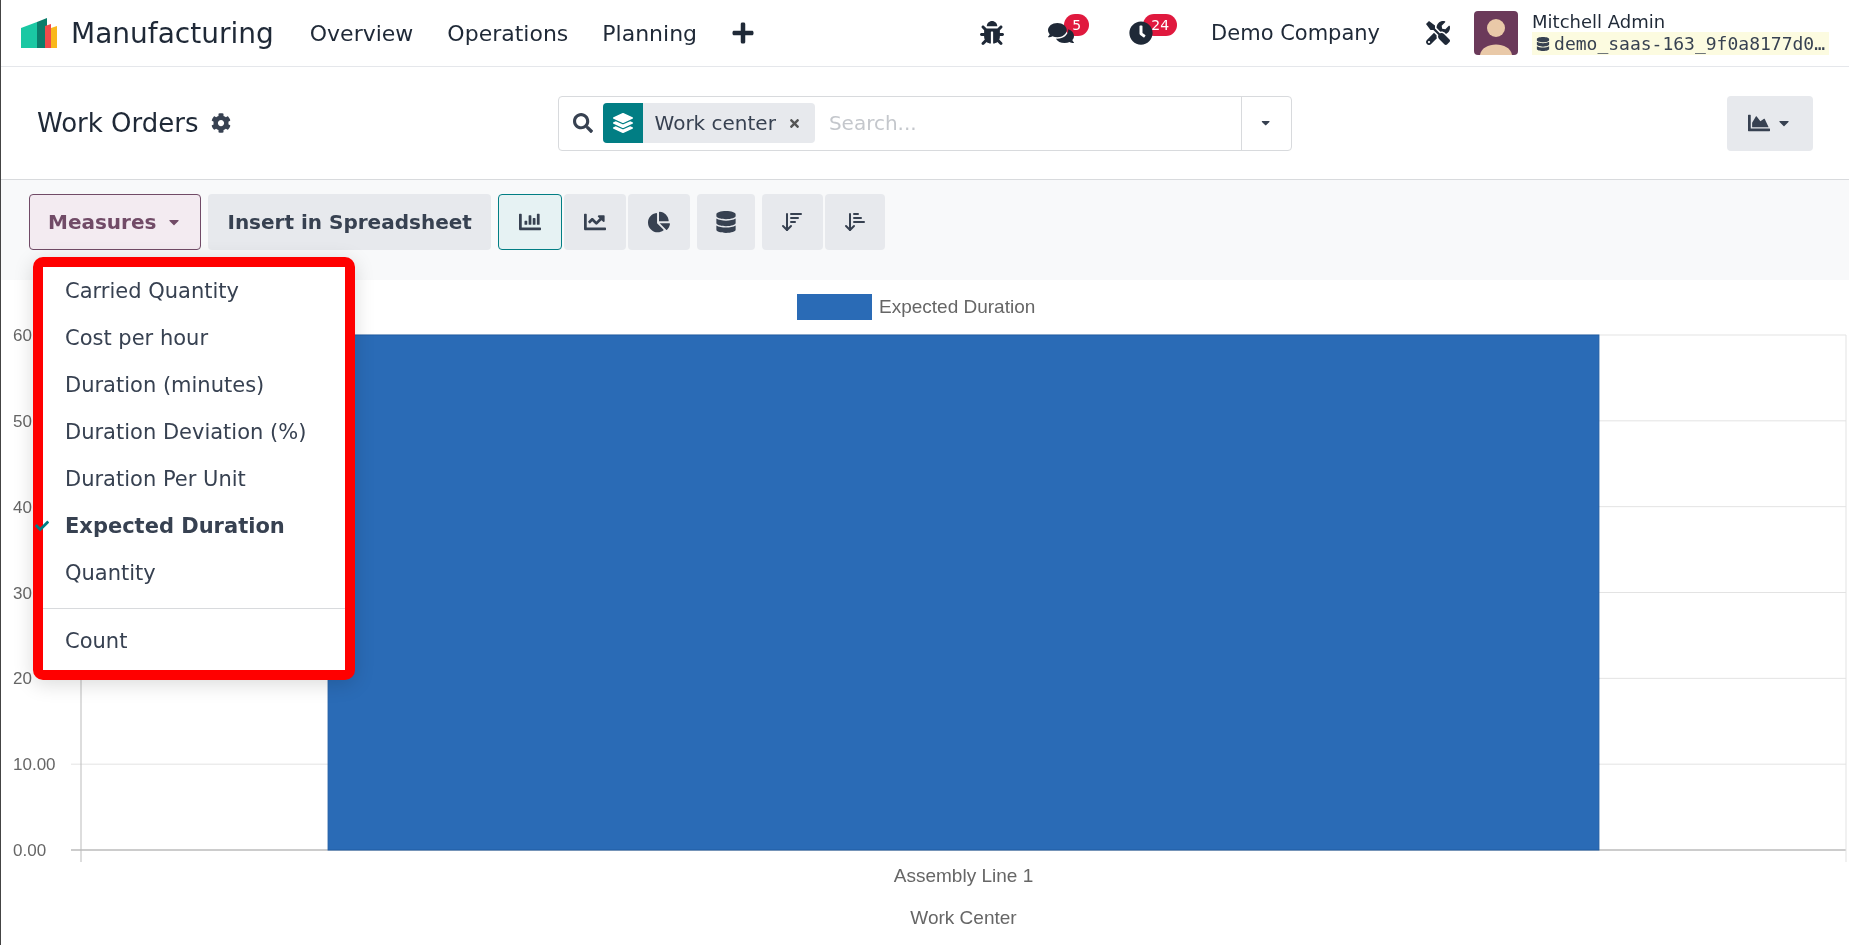 The height and width of the screenshot is (945, 1849). I want to click on pie-chart-icon, so click(658, 222).